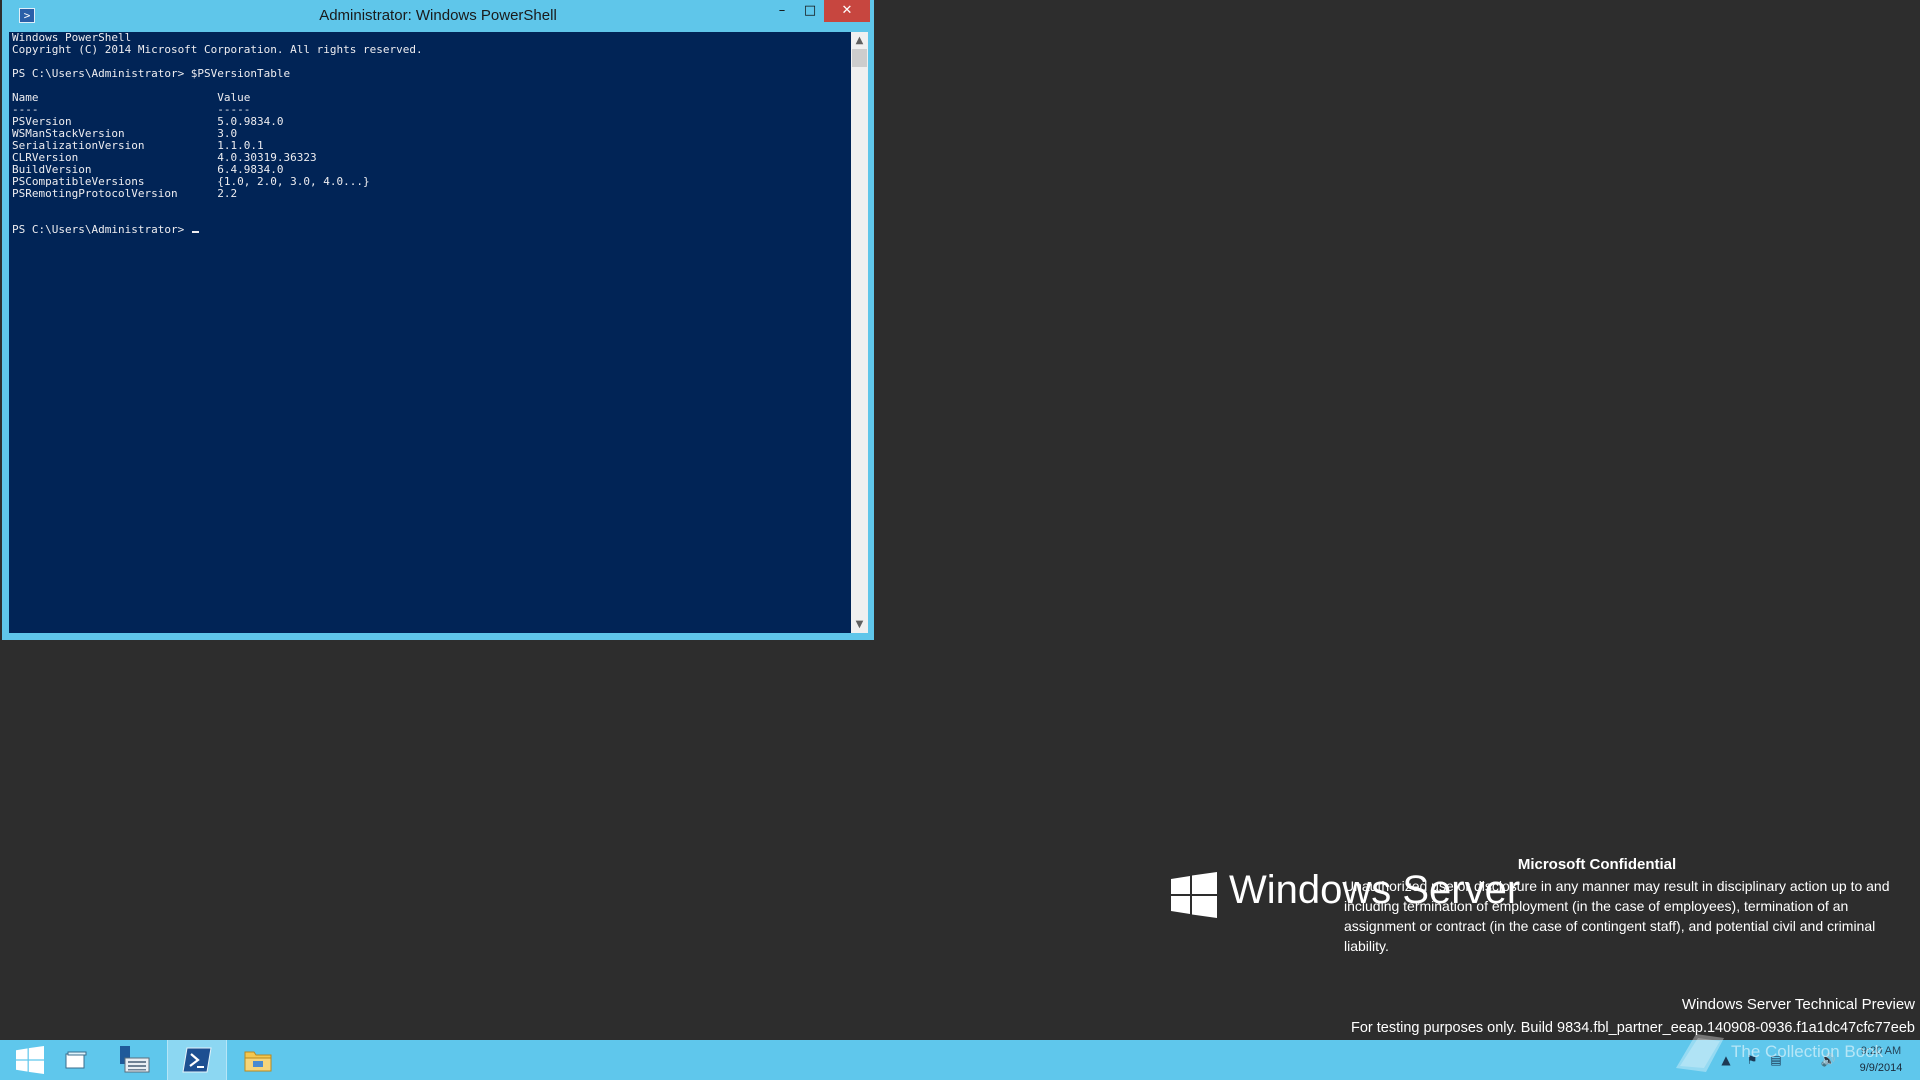 The width and height of the screenshot is (1920, 1080). Describe the element at coordinates (859, 58) in the screenshot. I see `scrollbar-thumb` at that location.